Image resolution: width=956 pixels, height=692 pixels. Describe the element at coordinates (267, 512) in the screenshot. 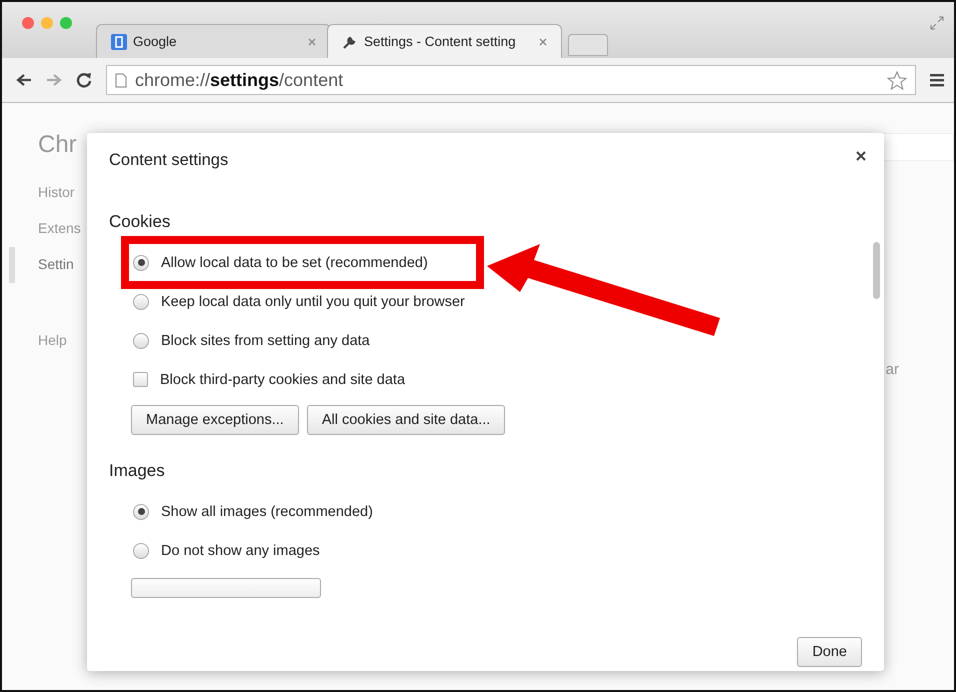

I see `option-label: Show all images (recommended)` at that location.